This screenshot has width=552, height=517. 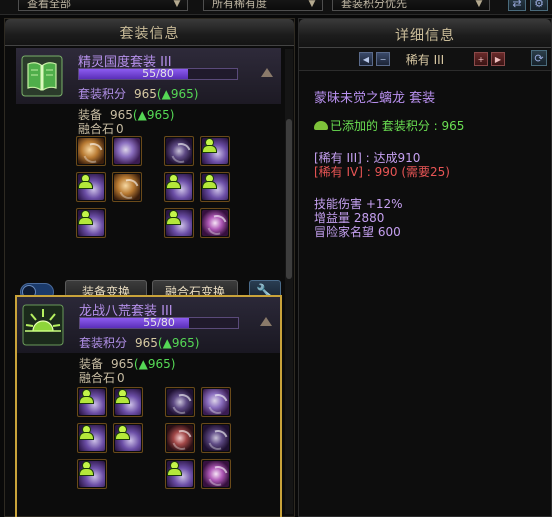 I want to click on rarity-next-button: ▶, so click(x=498, y=59).